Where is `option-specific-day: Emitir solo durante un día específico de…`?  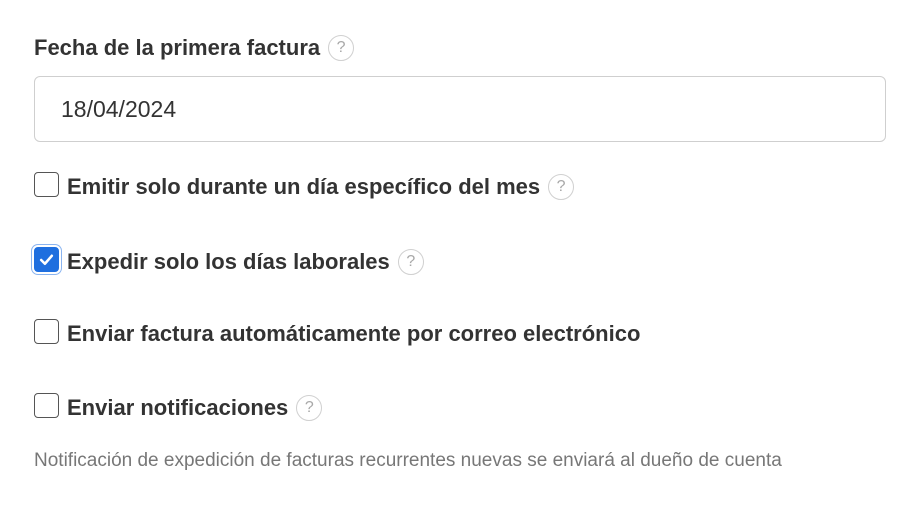 option-specific-day: Emitir solo durante un día específico de… is located at coordinates (304, 187).